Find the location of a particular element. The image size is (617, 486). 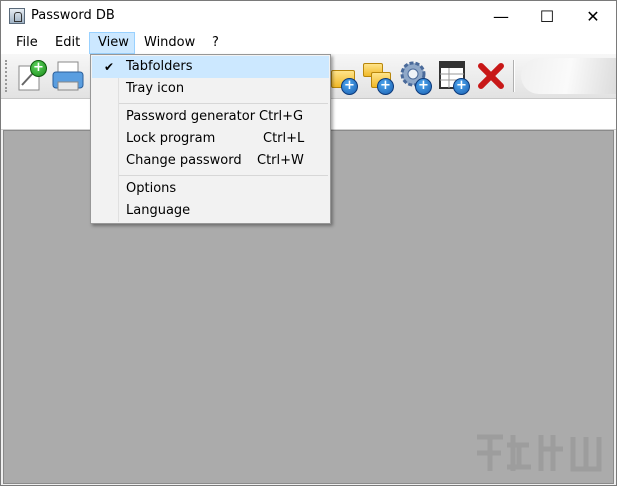

checkmark-icon: ✔ is located at coordinates (109, 67).